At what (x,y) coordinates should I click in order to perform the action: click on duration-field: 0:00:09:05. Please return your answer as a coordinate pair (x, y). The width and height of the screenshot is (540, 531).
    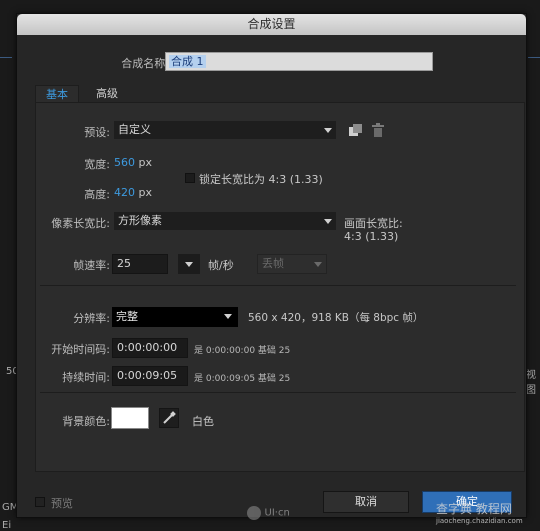
    Looking at the image, I should click on (150, 376).